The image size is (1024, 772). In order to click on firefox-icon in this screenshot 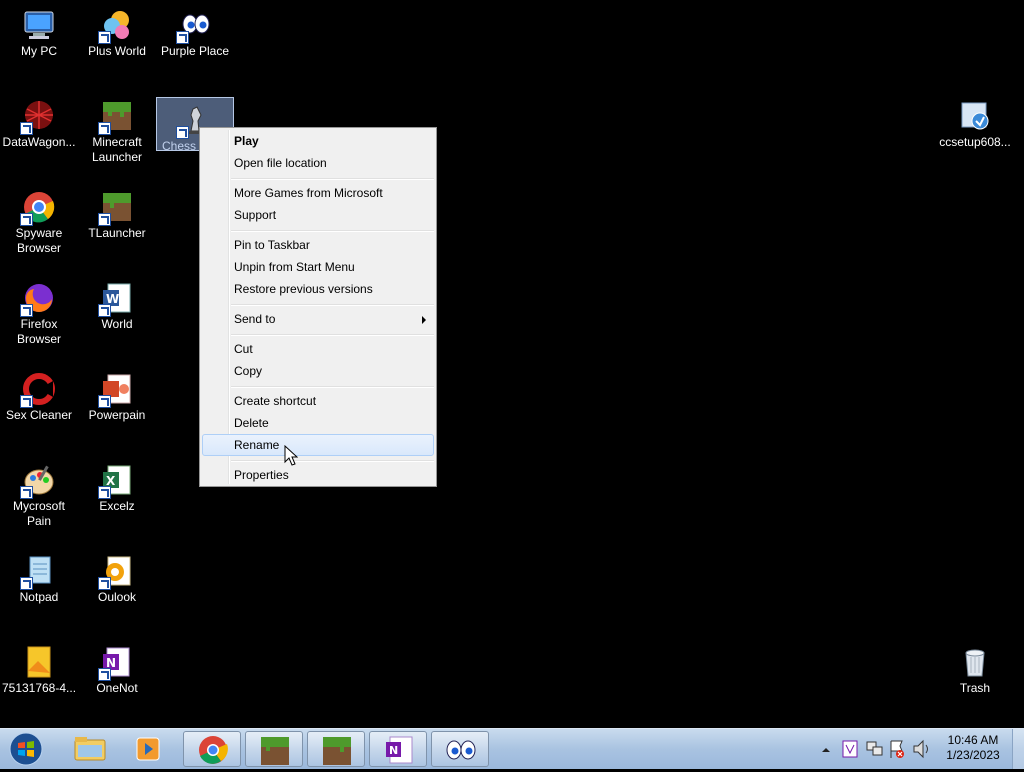, I will do `click(38, 299)`.